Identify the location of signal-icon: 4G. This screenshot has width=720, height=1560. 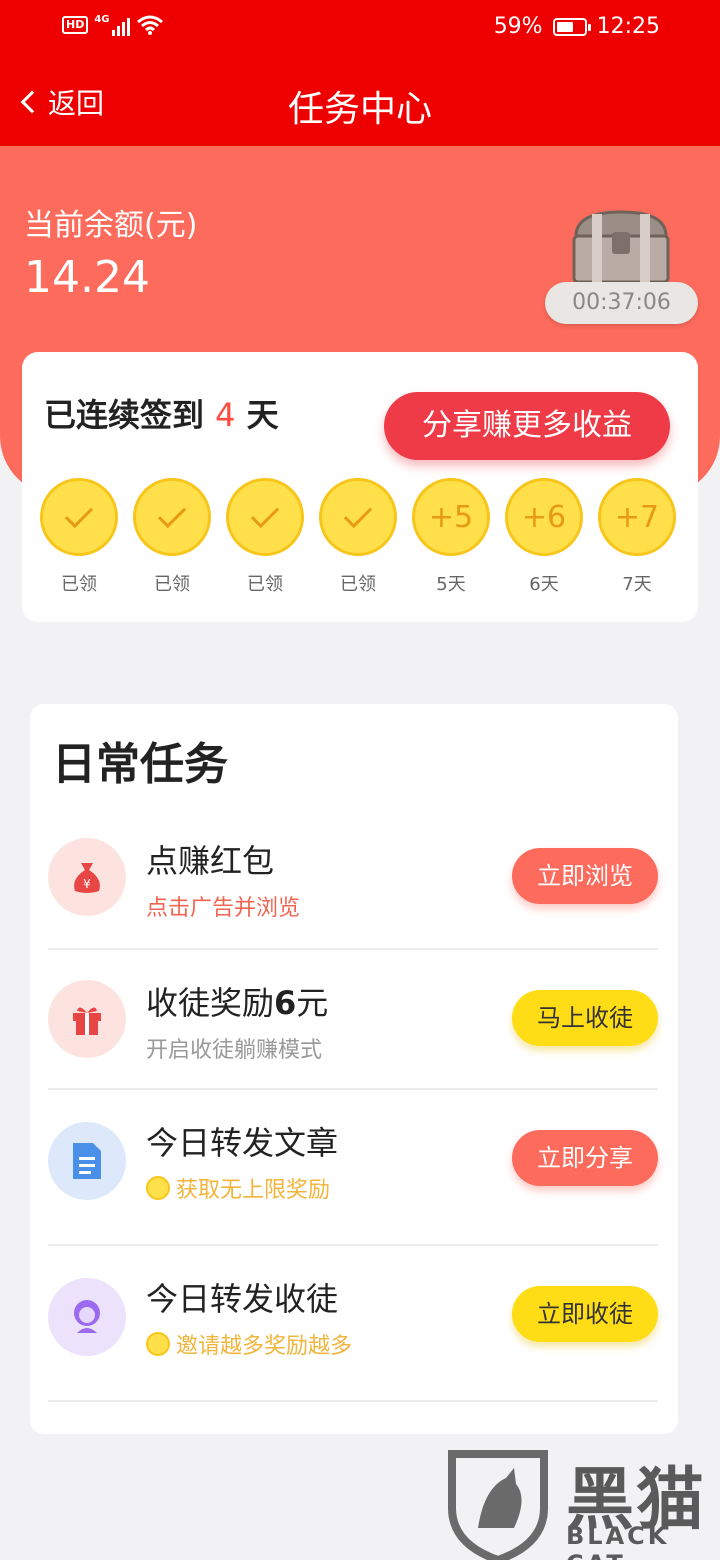
(112, 25).